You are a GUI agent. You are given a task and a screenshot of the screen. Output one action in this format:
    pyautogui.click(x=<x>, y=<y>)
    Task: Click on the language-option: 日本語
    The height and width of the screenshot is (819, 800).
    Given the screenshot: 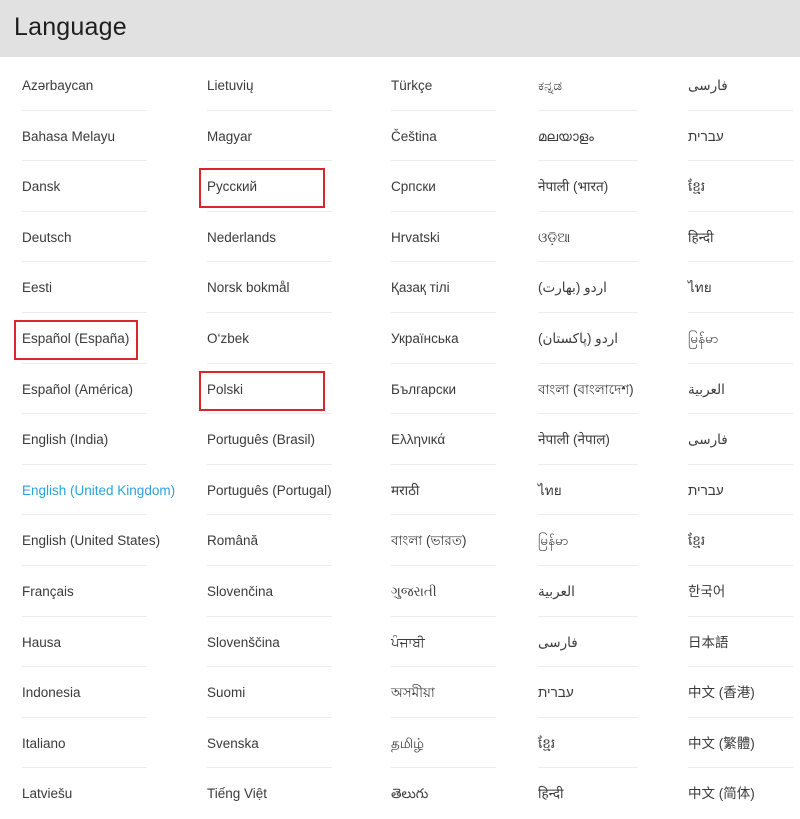 What is the action you would take?
    pyautogui.click(x=708, y=643)
    